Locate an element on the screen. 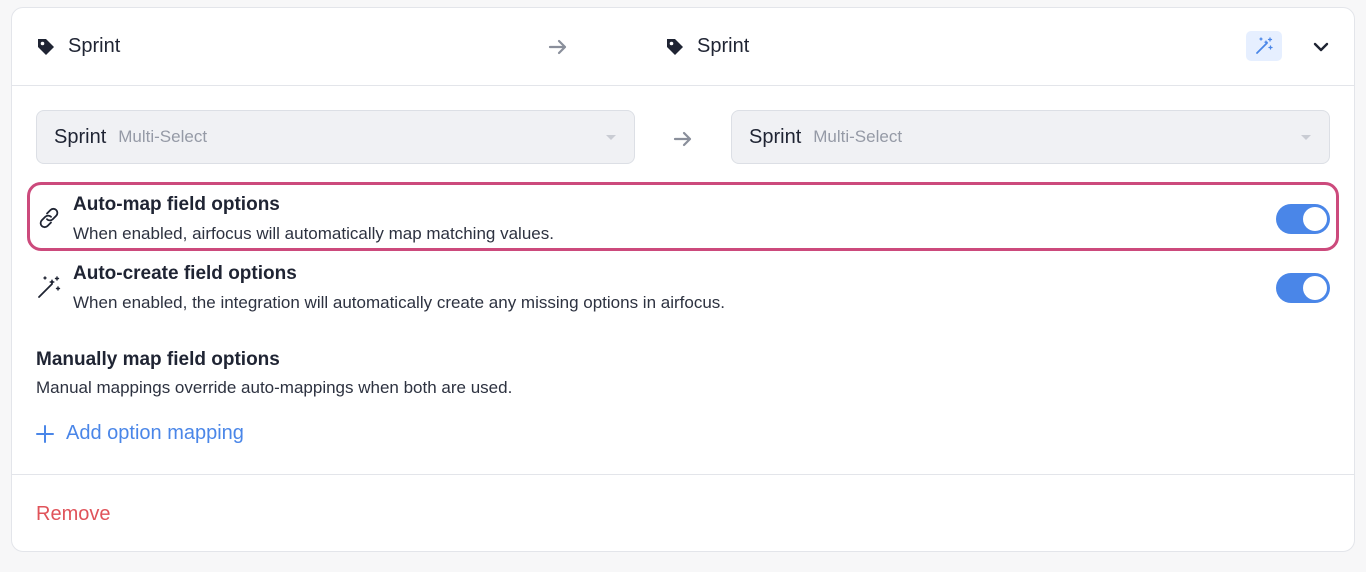  target-field-name: Sprint is located at coordinates (723, 46).